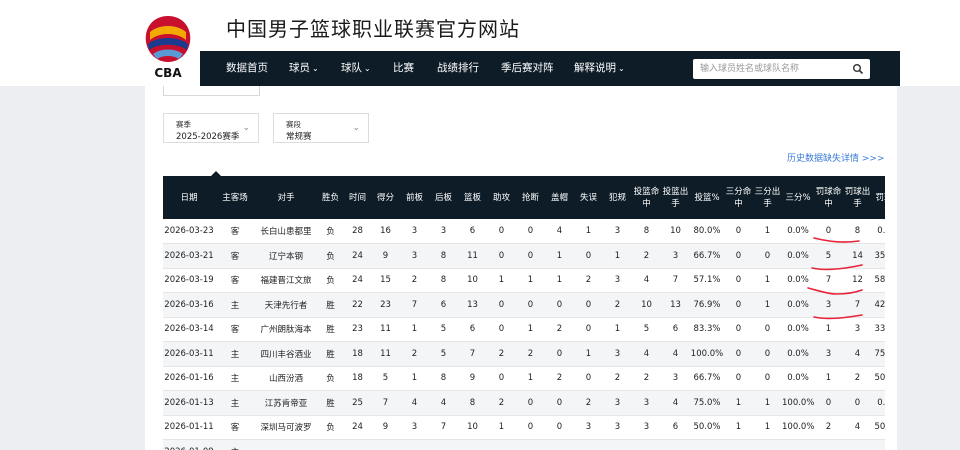 The image size is (960, 450). Describe the element at coordinates (472, 378) in the screenshot. I see `table-cell: 9` at that location.